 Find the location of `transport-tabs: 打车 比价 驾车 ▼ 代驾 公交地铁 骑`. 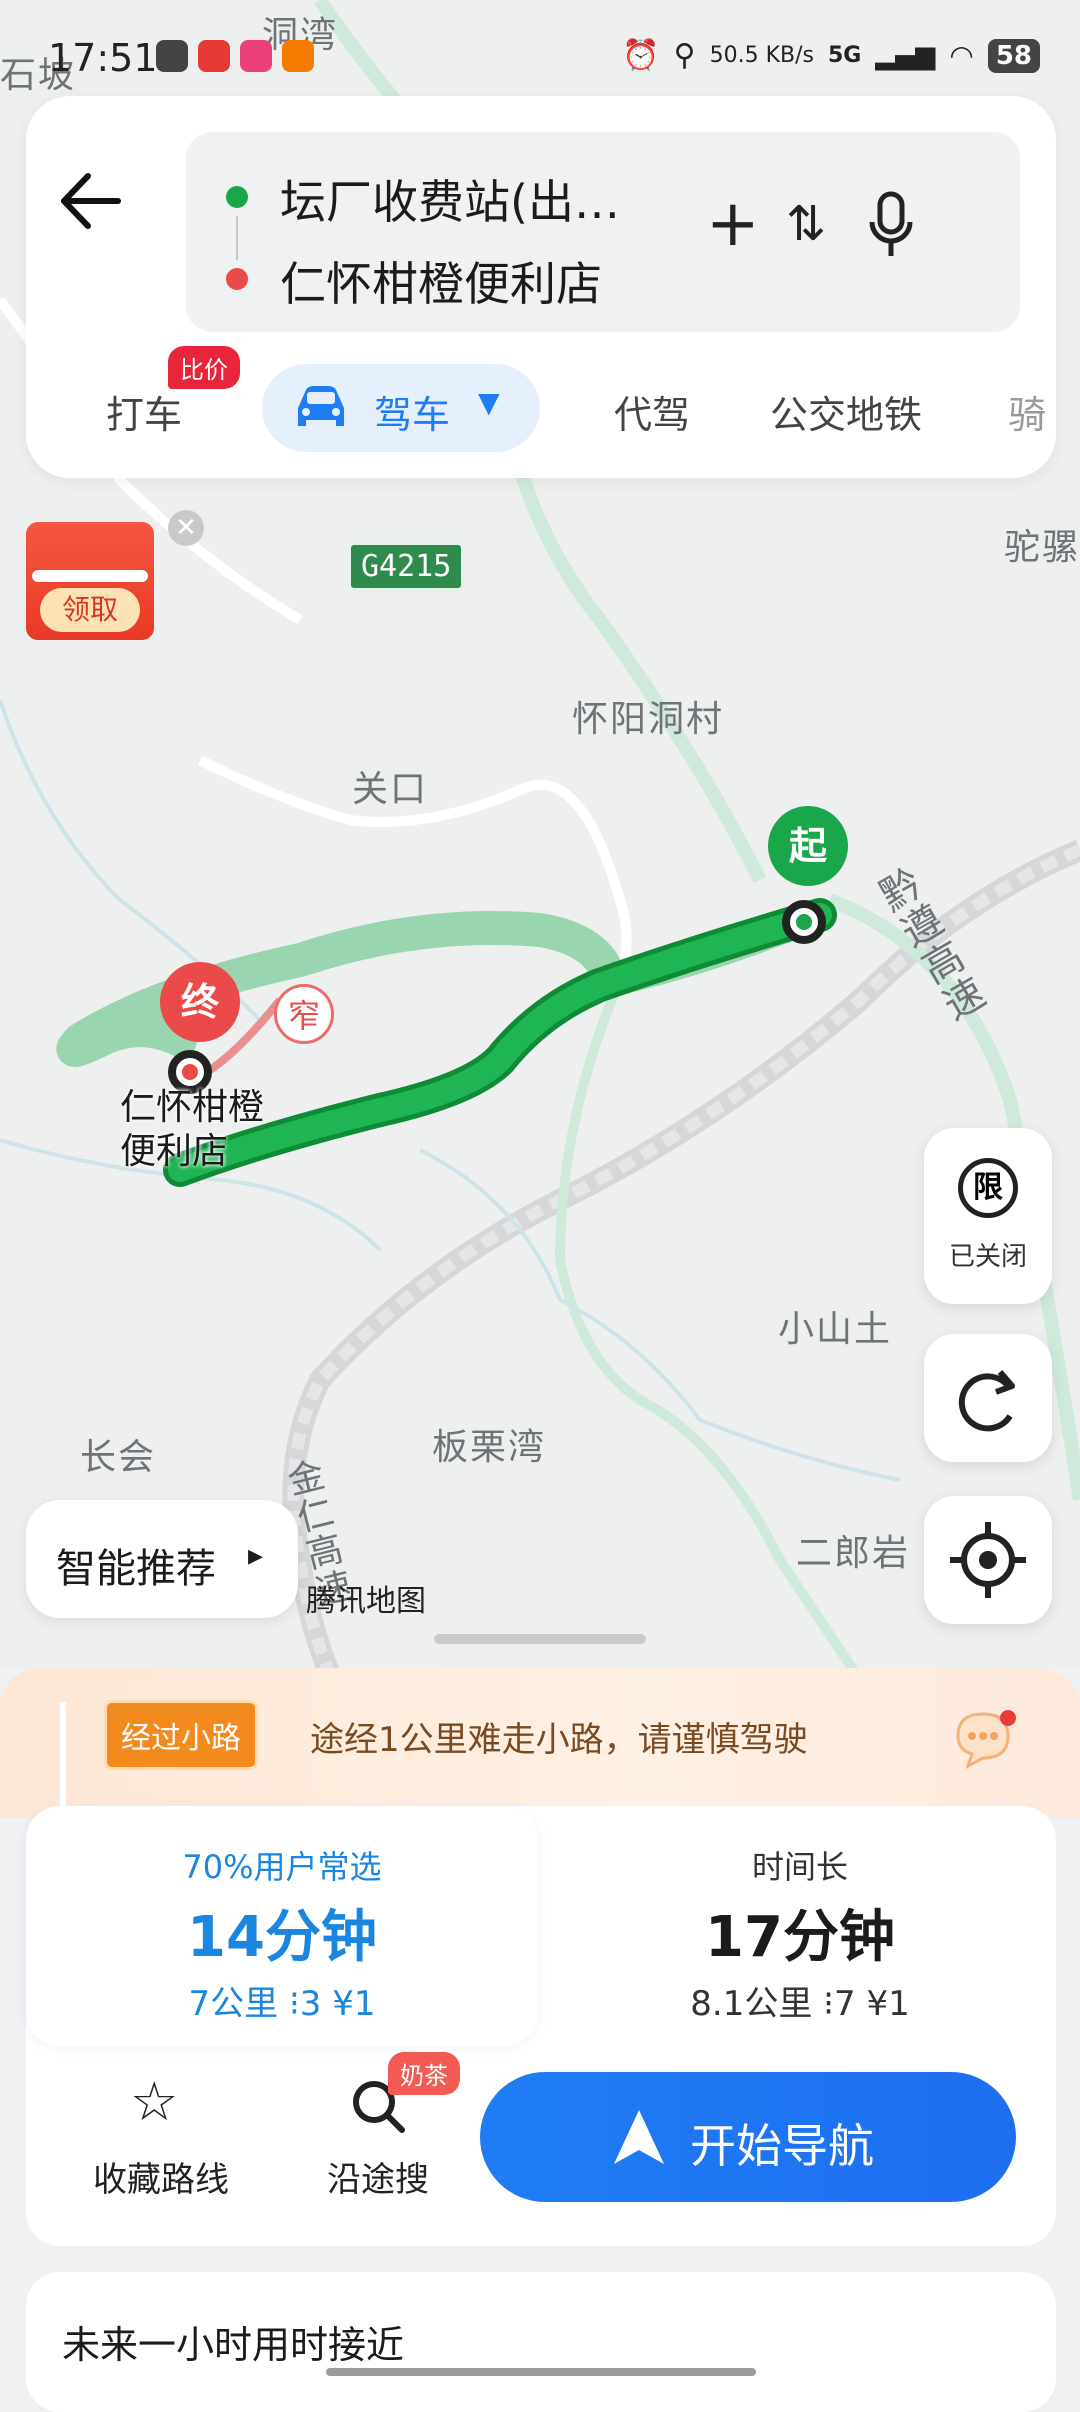

transport-tabs: 打车 比价 驾车 ▼ 代驾 公交地铁 骑 is located at coordinates (541, 402).